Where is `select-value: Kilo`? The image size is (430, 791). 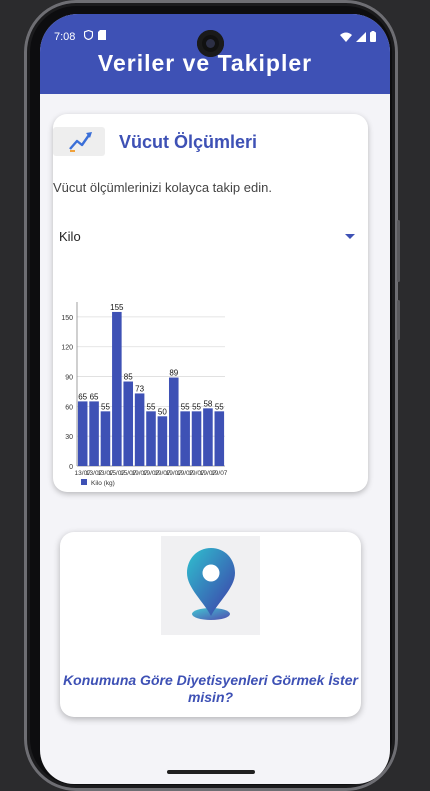
select-value: Kilo is located at coordinates (70, 236).